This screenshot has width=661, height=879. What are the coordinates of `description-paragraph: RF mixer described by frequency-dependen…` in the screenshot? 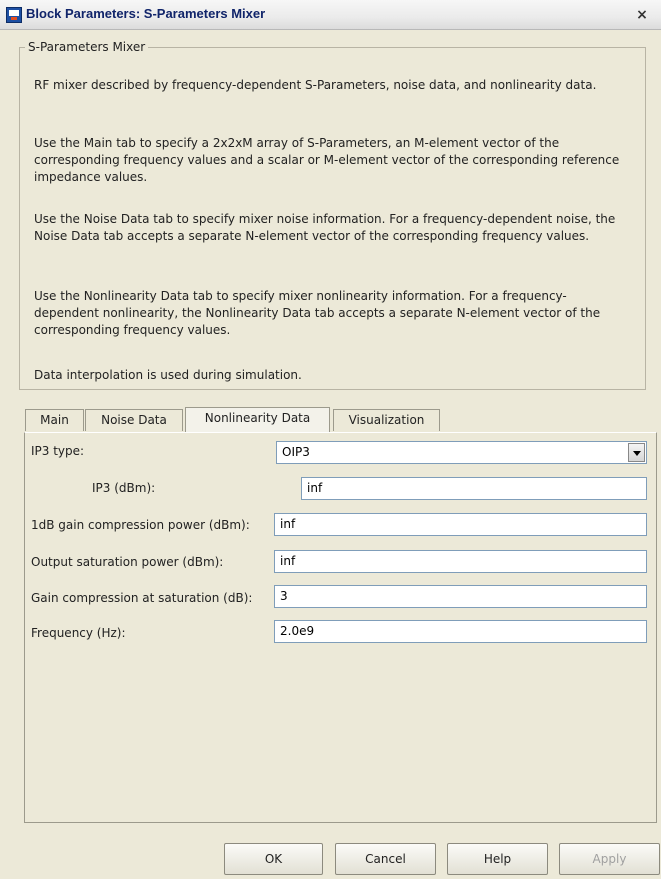 It's located at (315, 85).